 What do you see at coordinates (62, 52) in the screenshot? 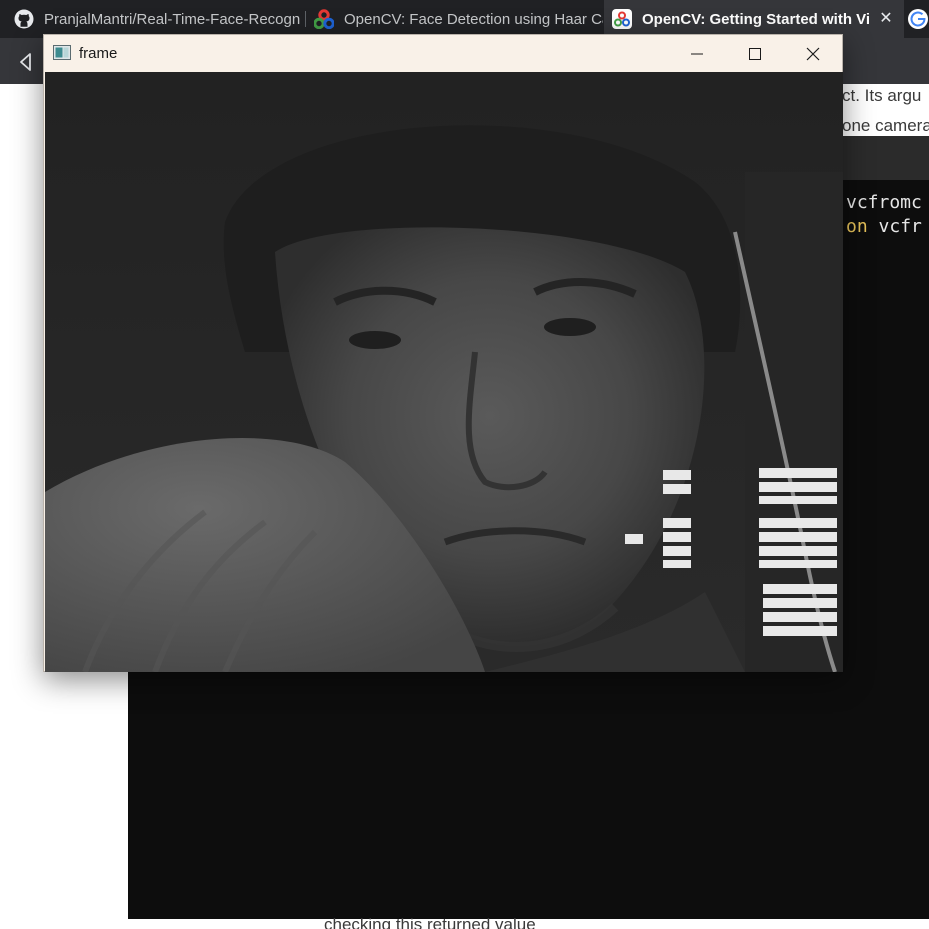
I see `image-window-icon` at bounding box center [62, 52].